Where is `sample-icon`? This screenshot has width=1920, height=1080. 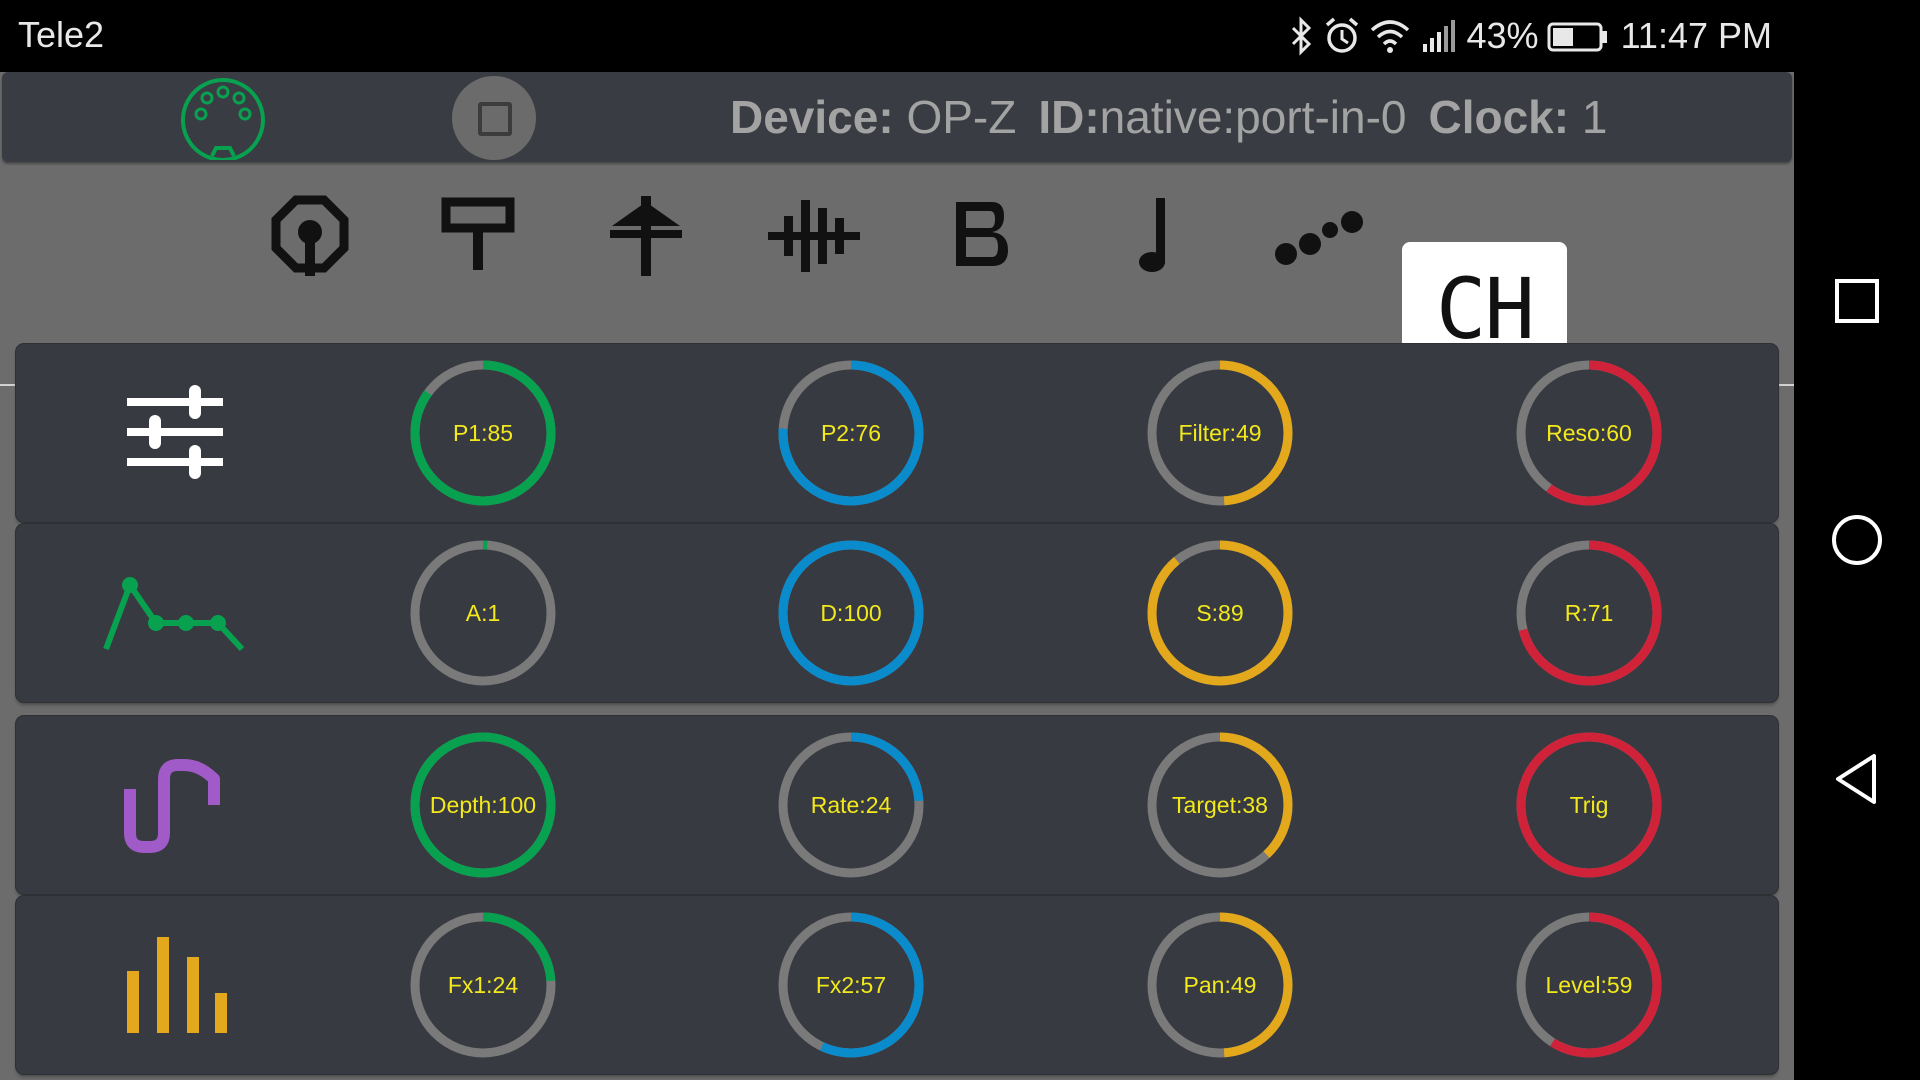 sample-icon is located at coordinates (814, 236).